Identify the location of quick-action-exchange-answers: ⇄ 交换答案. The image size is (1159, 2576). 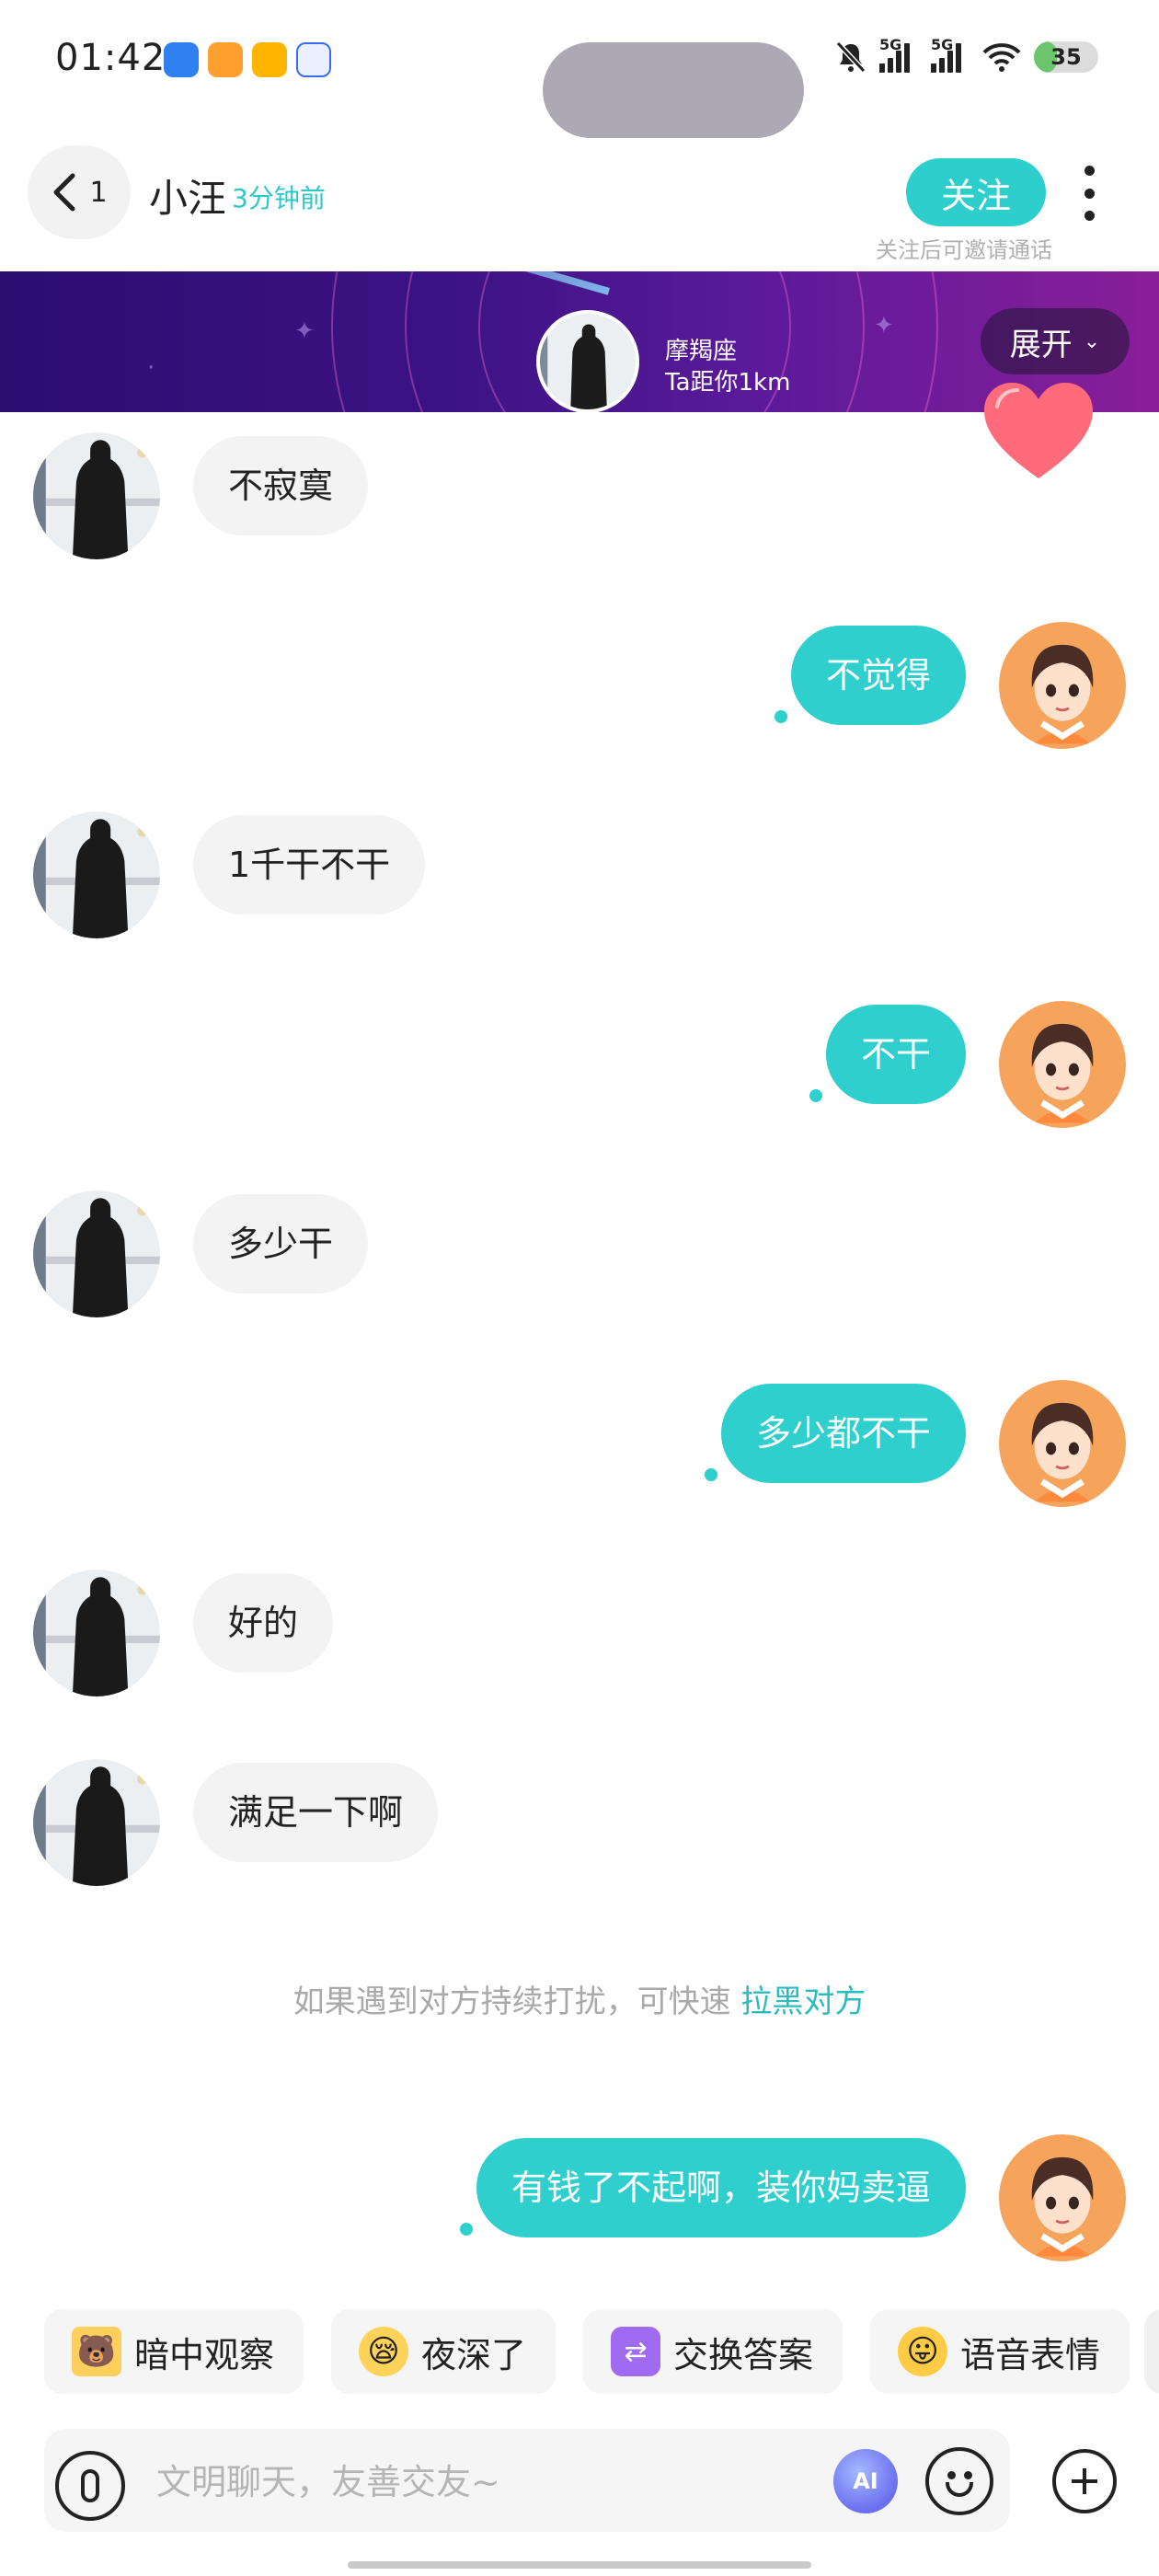
(713, 2351).